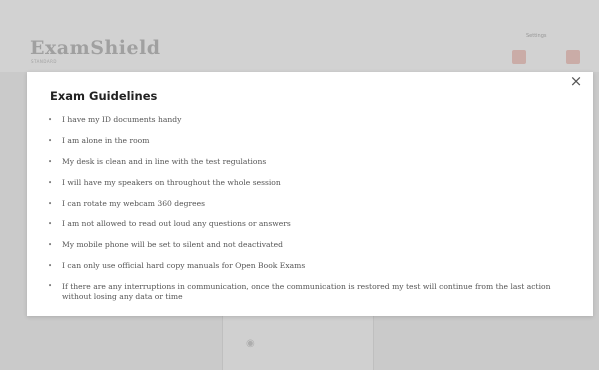 The image size is (599, 370). What do you see at coordinates (104, 96) in the screenshot?
I see `modal-title: Exam Guidelines` at bounding box center [104, 96].